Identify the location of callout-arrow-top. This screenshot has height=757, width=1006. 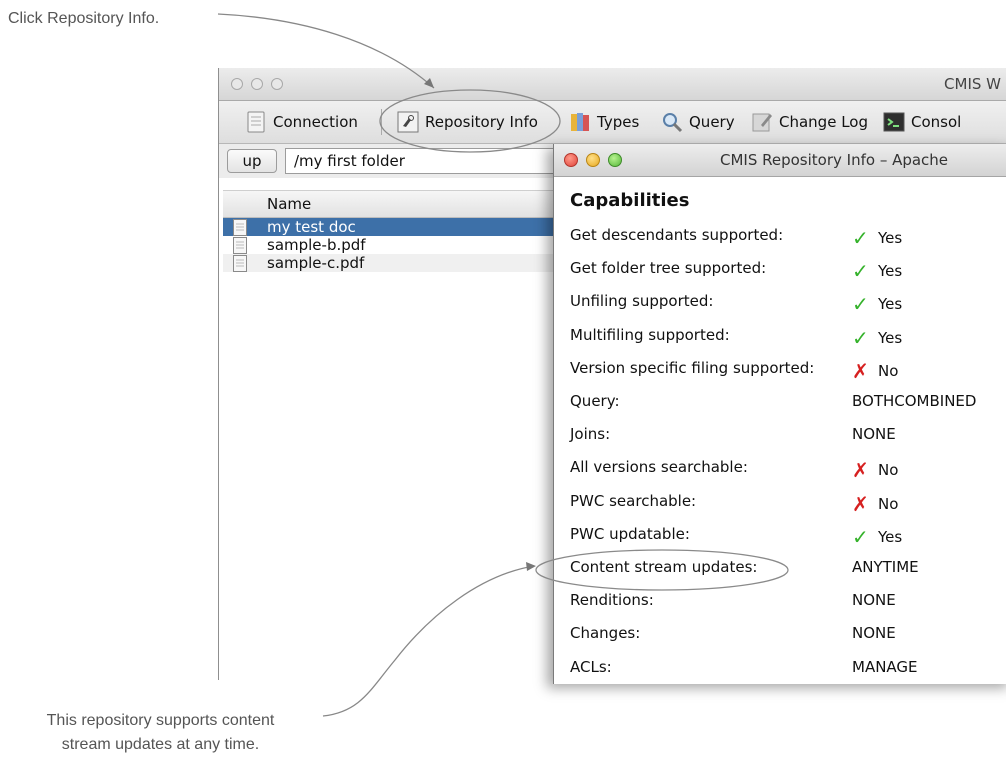
(326, 51).